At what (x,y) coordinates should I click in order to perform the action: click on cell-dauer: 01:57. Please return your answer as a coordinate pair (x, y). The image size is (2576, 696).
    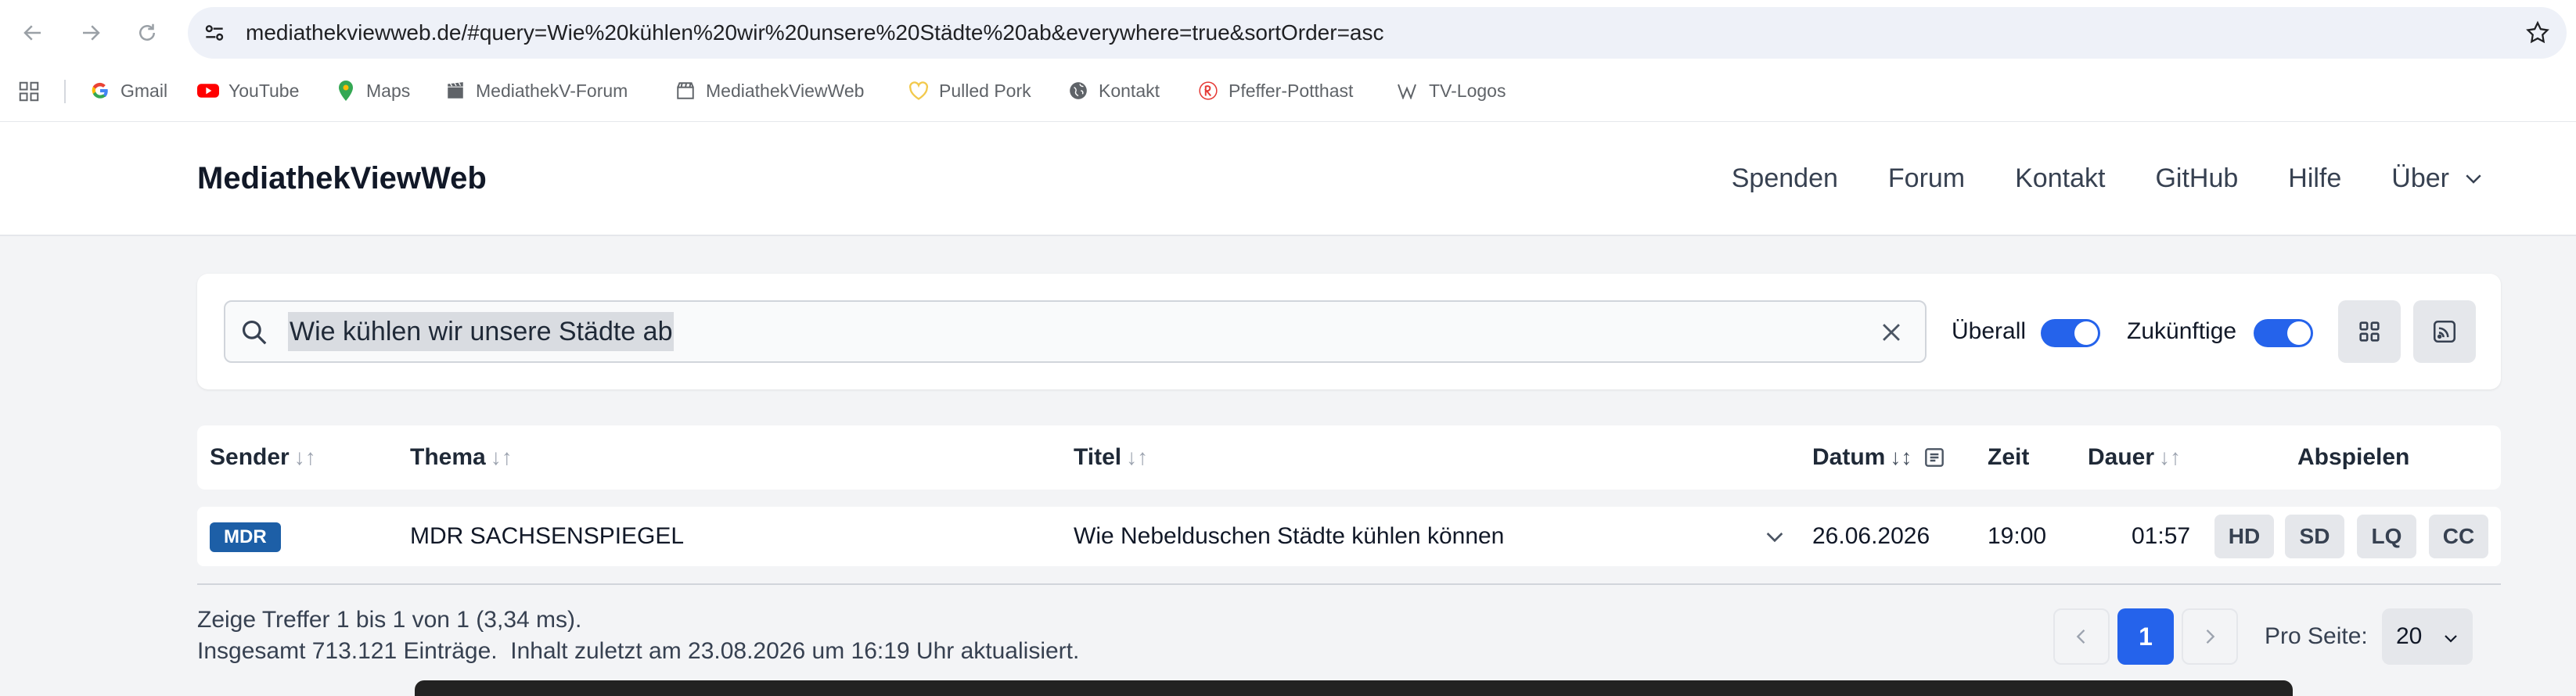
    Looking at the image, I should click on (2161, 536).